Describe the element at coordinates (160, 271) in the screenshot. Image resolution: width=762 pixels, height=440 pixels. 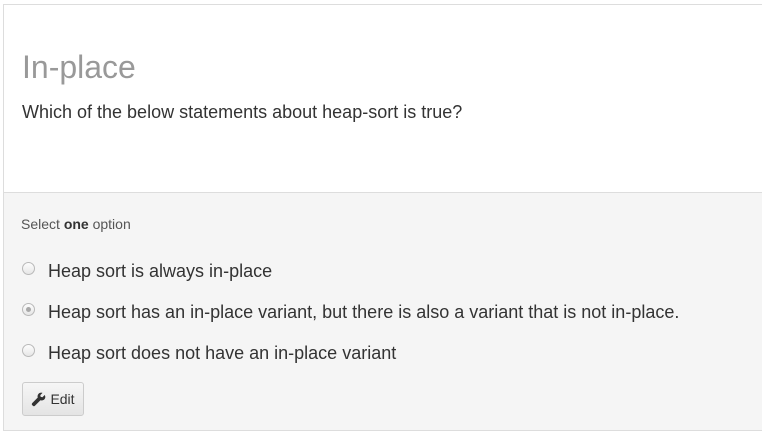
I see `option-label: Heap sort is always in-place` at that location.